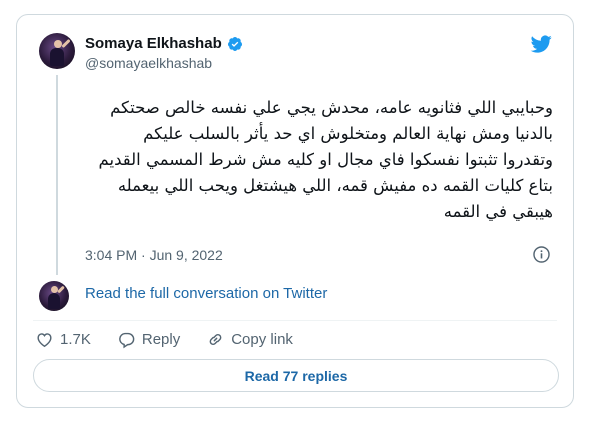 The height and width of the screenshot is (429, 600). I want to click on actions-divider, so click(295, 320).